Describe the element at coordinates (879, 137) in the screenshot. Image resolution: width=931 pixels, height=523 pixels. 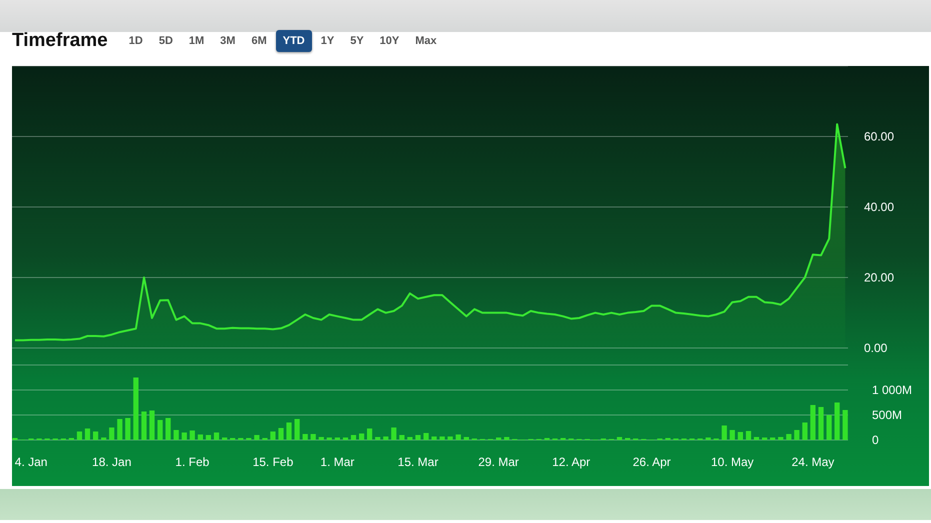
I see `axis-label: 60.00` at that location.